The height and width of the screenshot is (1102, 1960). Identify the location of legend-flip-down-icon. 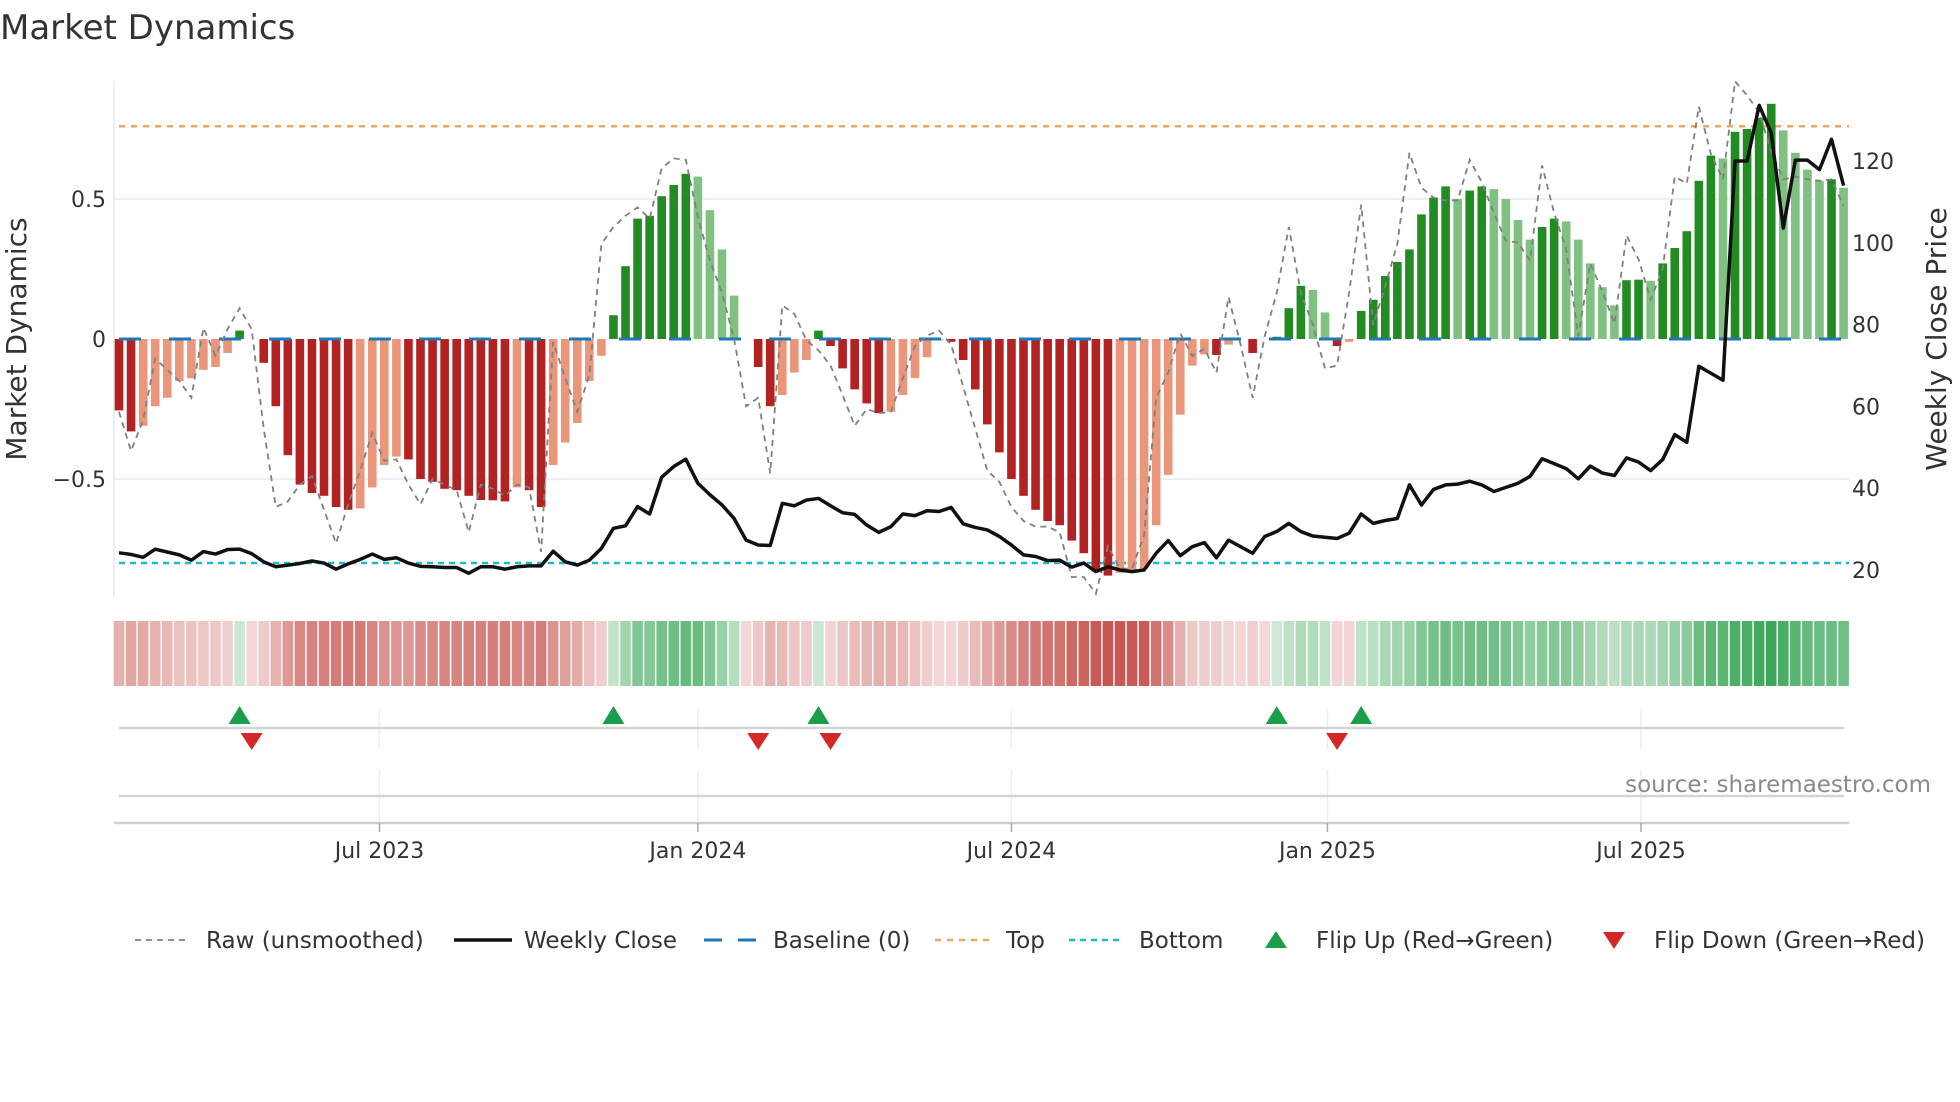
(1614, 940).